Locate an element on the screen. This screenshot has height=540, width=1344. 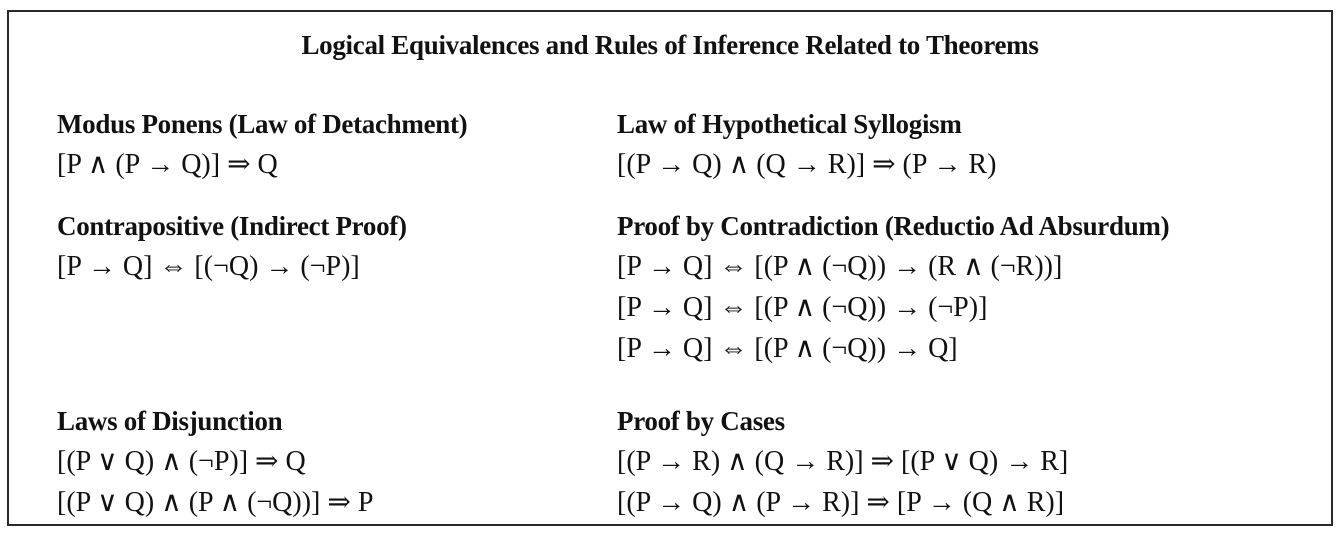
formula: [P → Q] ⇔ [(P ∧ (¬Q)) → Q] is located at coordinates (787, 348).